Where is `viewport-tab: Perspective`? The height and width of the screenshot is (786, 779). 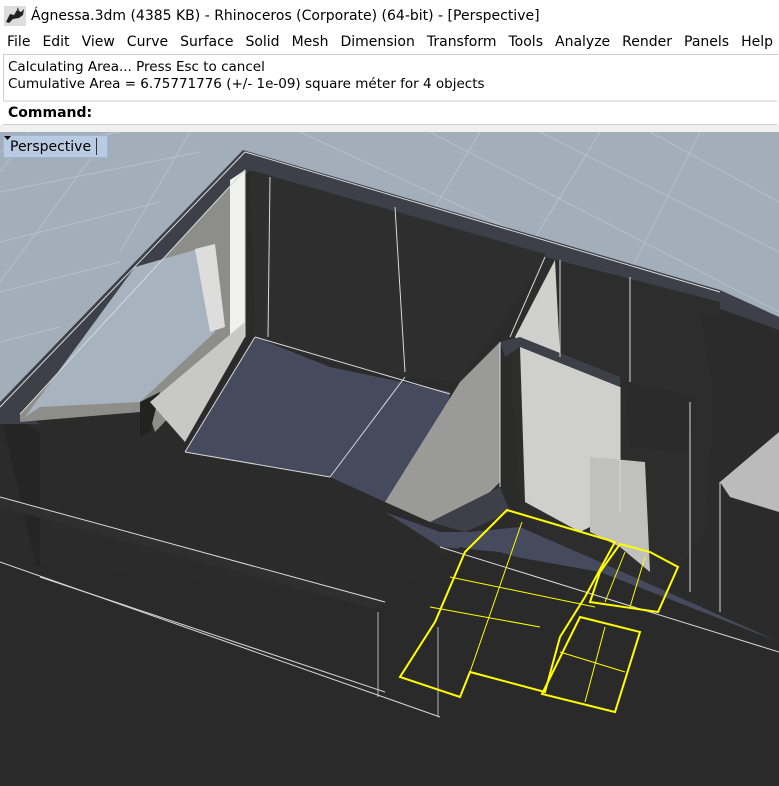
viewport-tab: Perspective is located at coordinates (56, 146).